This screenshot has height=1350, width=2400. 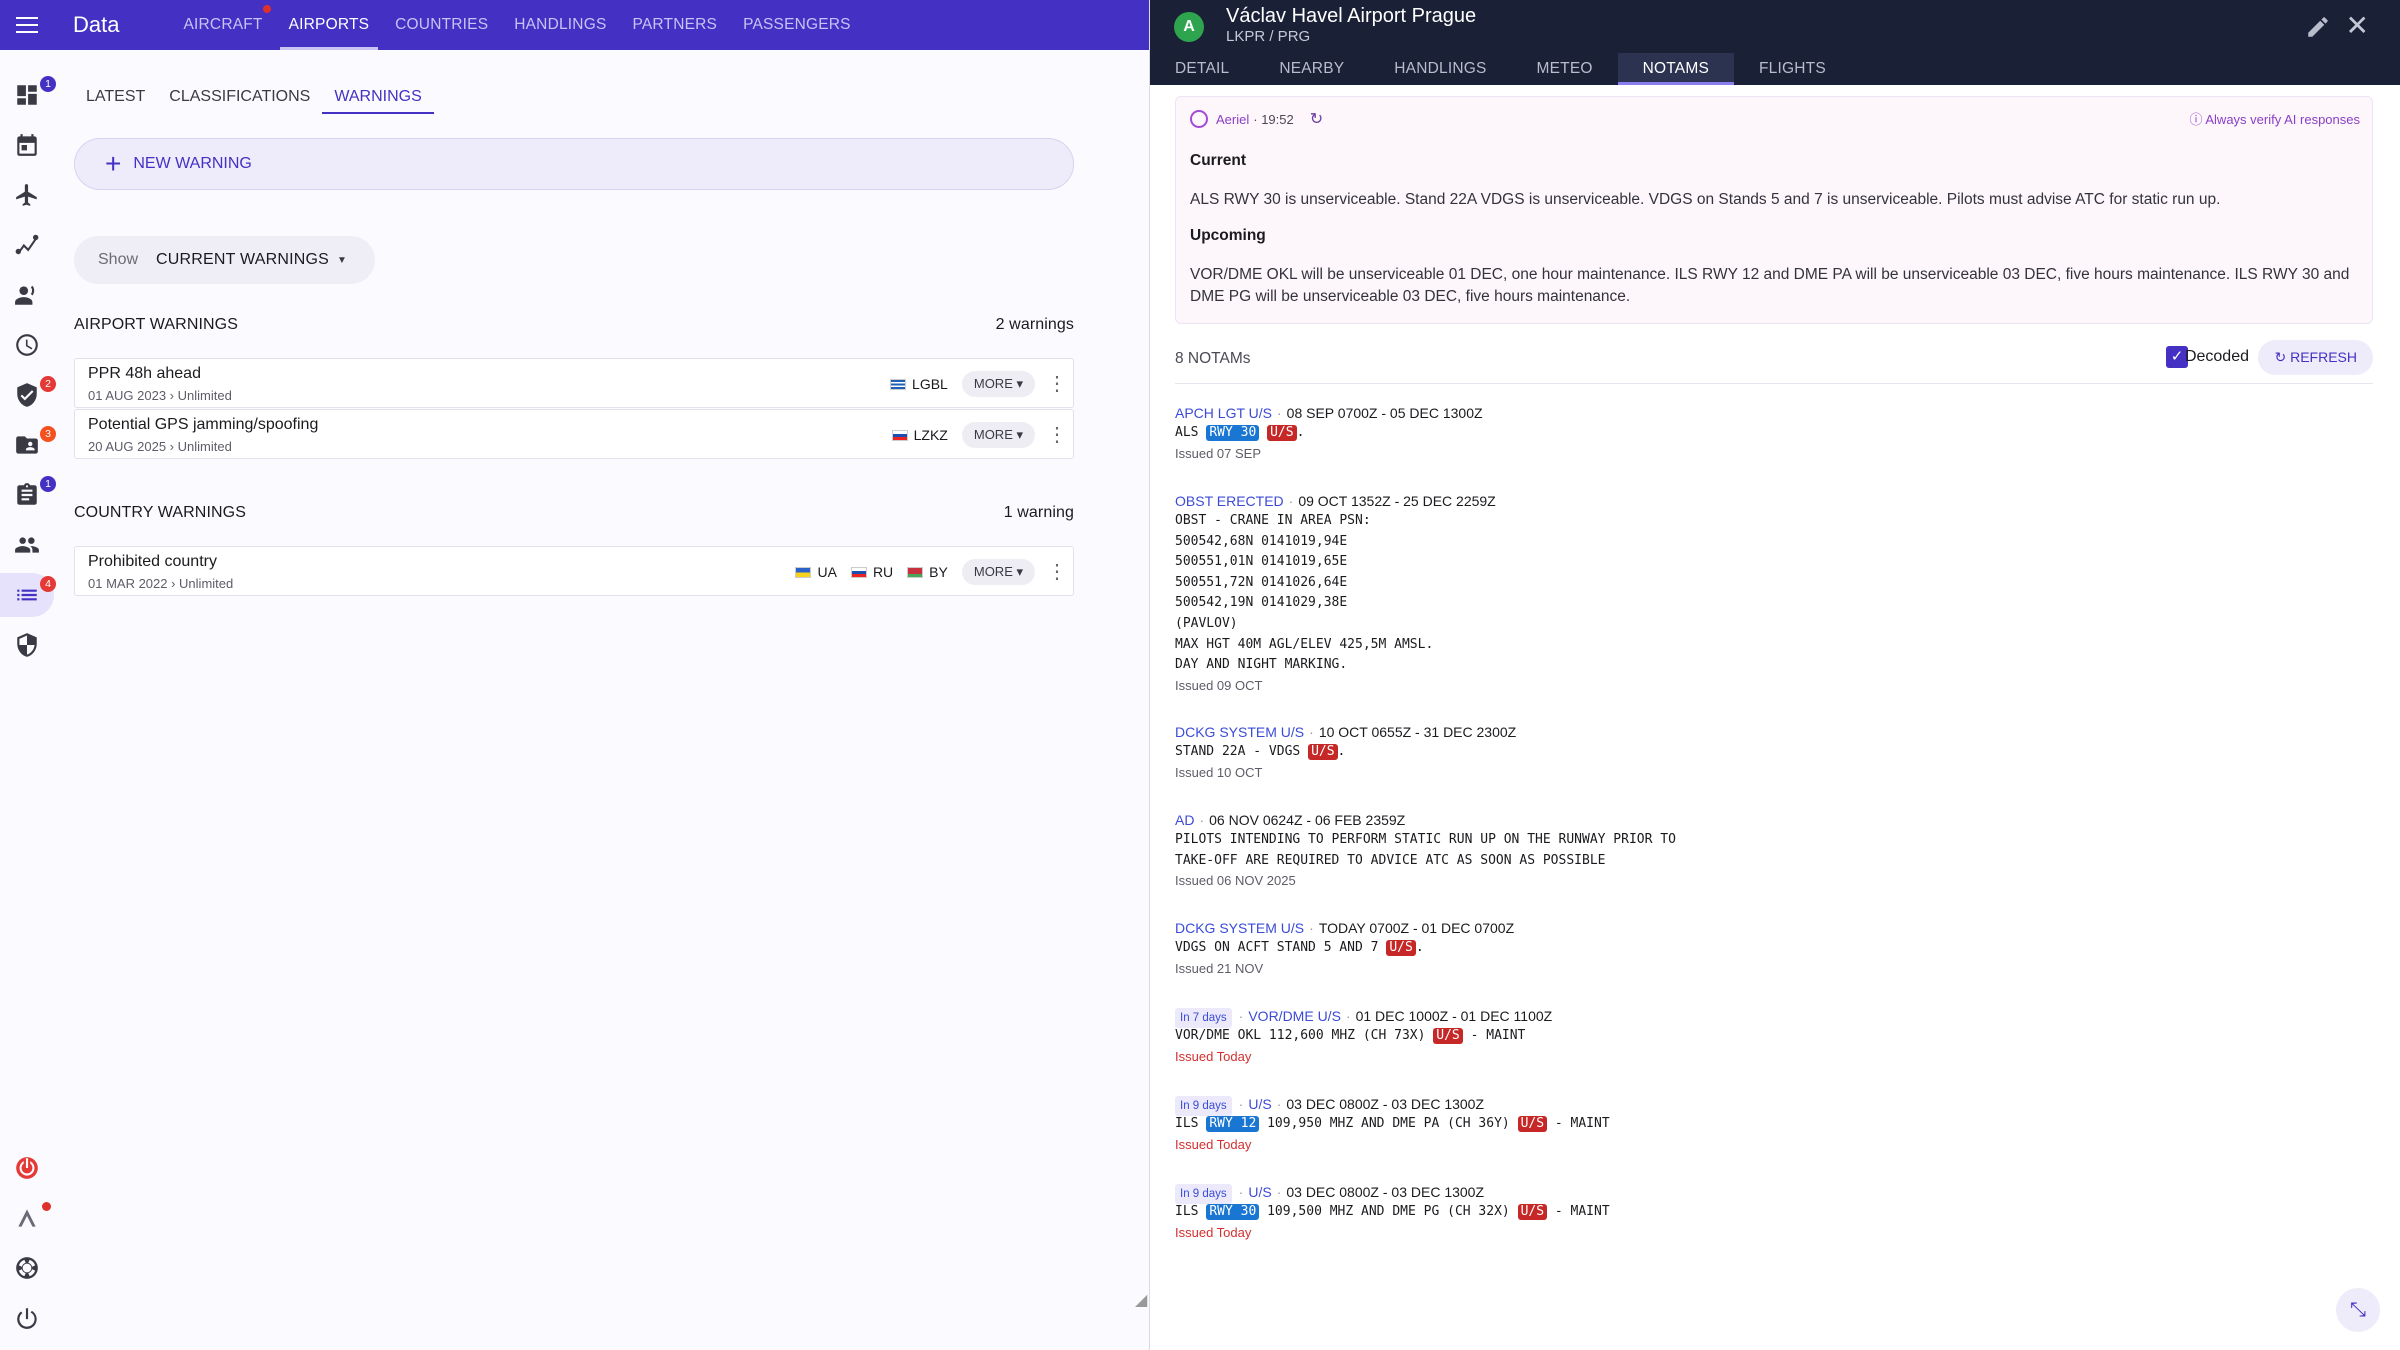 What do you see at coordinates (1294, 1016) in the screenshot?
I see `notam-type: VOR/DME U/S` at bounding box center [1294, 1016].